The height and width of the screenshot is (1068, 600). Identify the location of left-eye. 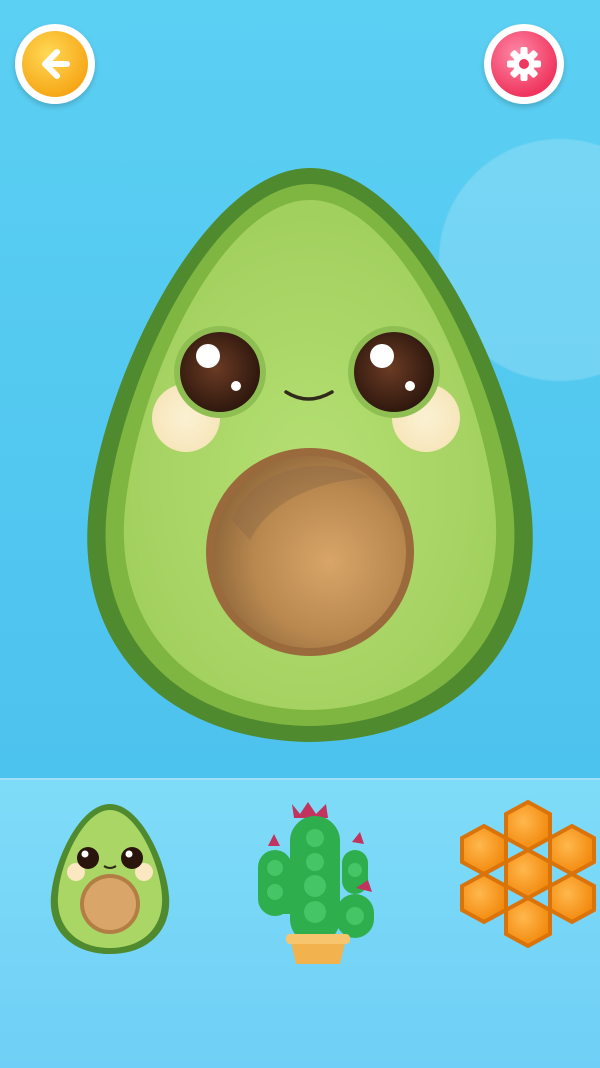
(220, 372).